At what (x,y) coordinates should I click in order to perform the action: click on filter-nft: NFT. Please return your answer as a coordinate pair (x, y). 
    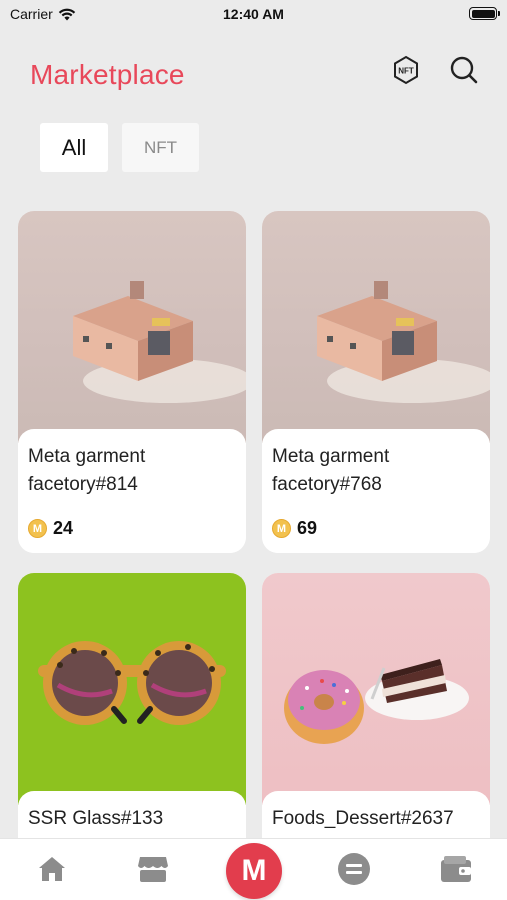
    Looking at the image, I should click on (160, 147).